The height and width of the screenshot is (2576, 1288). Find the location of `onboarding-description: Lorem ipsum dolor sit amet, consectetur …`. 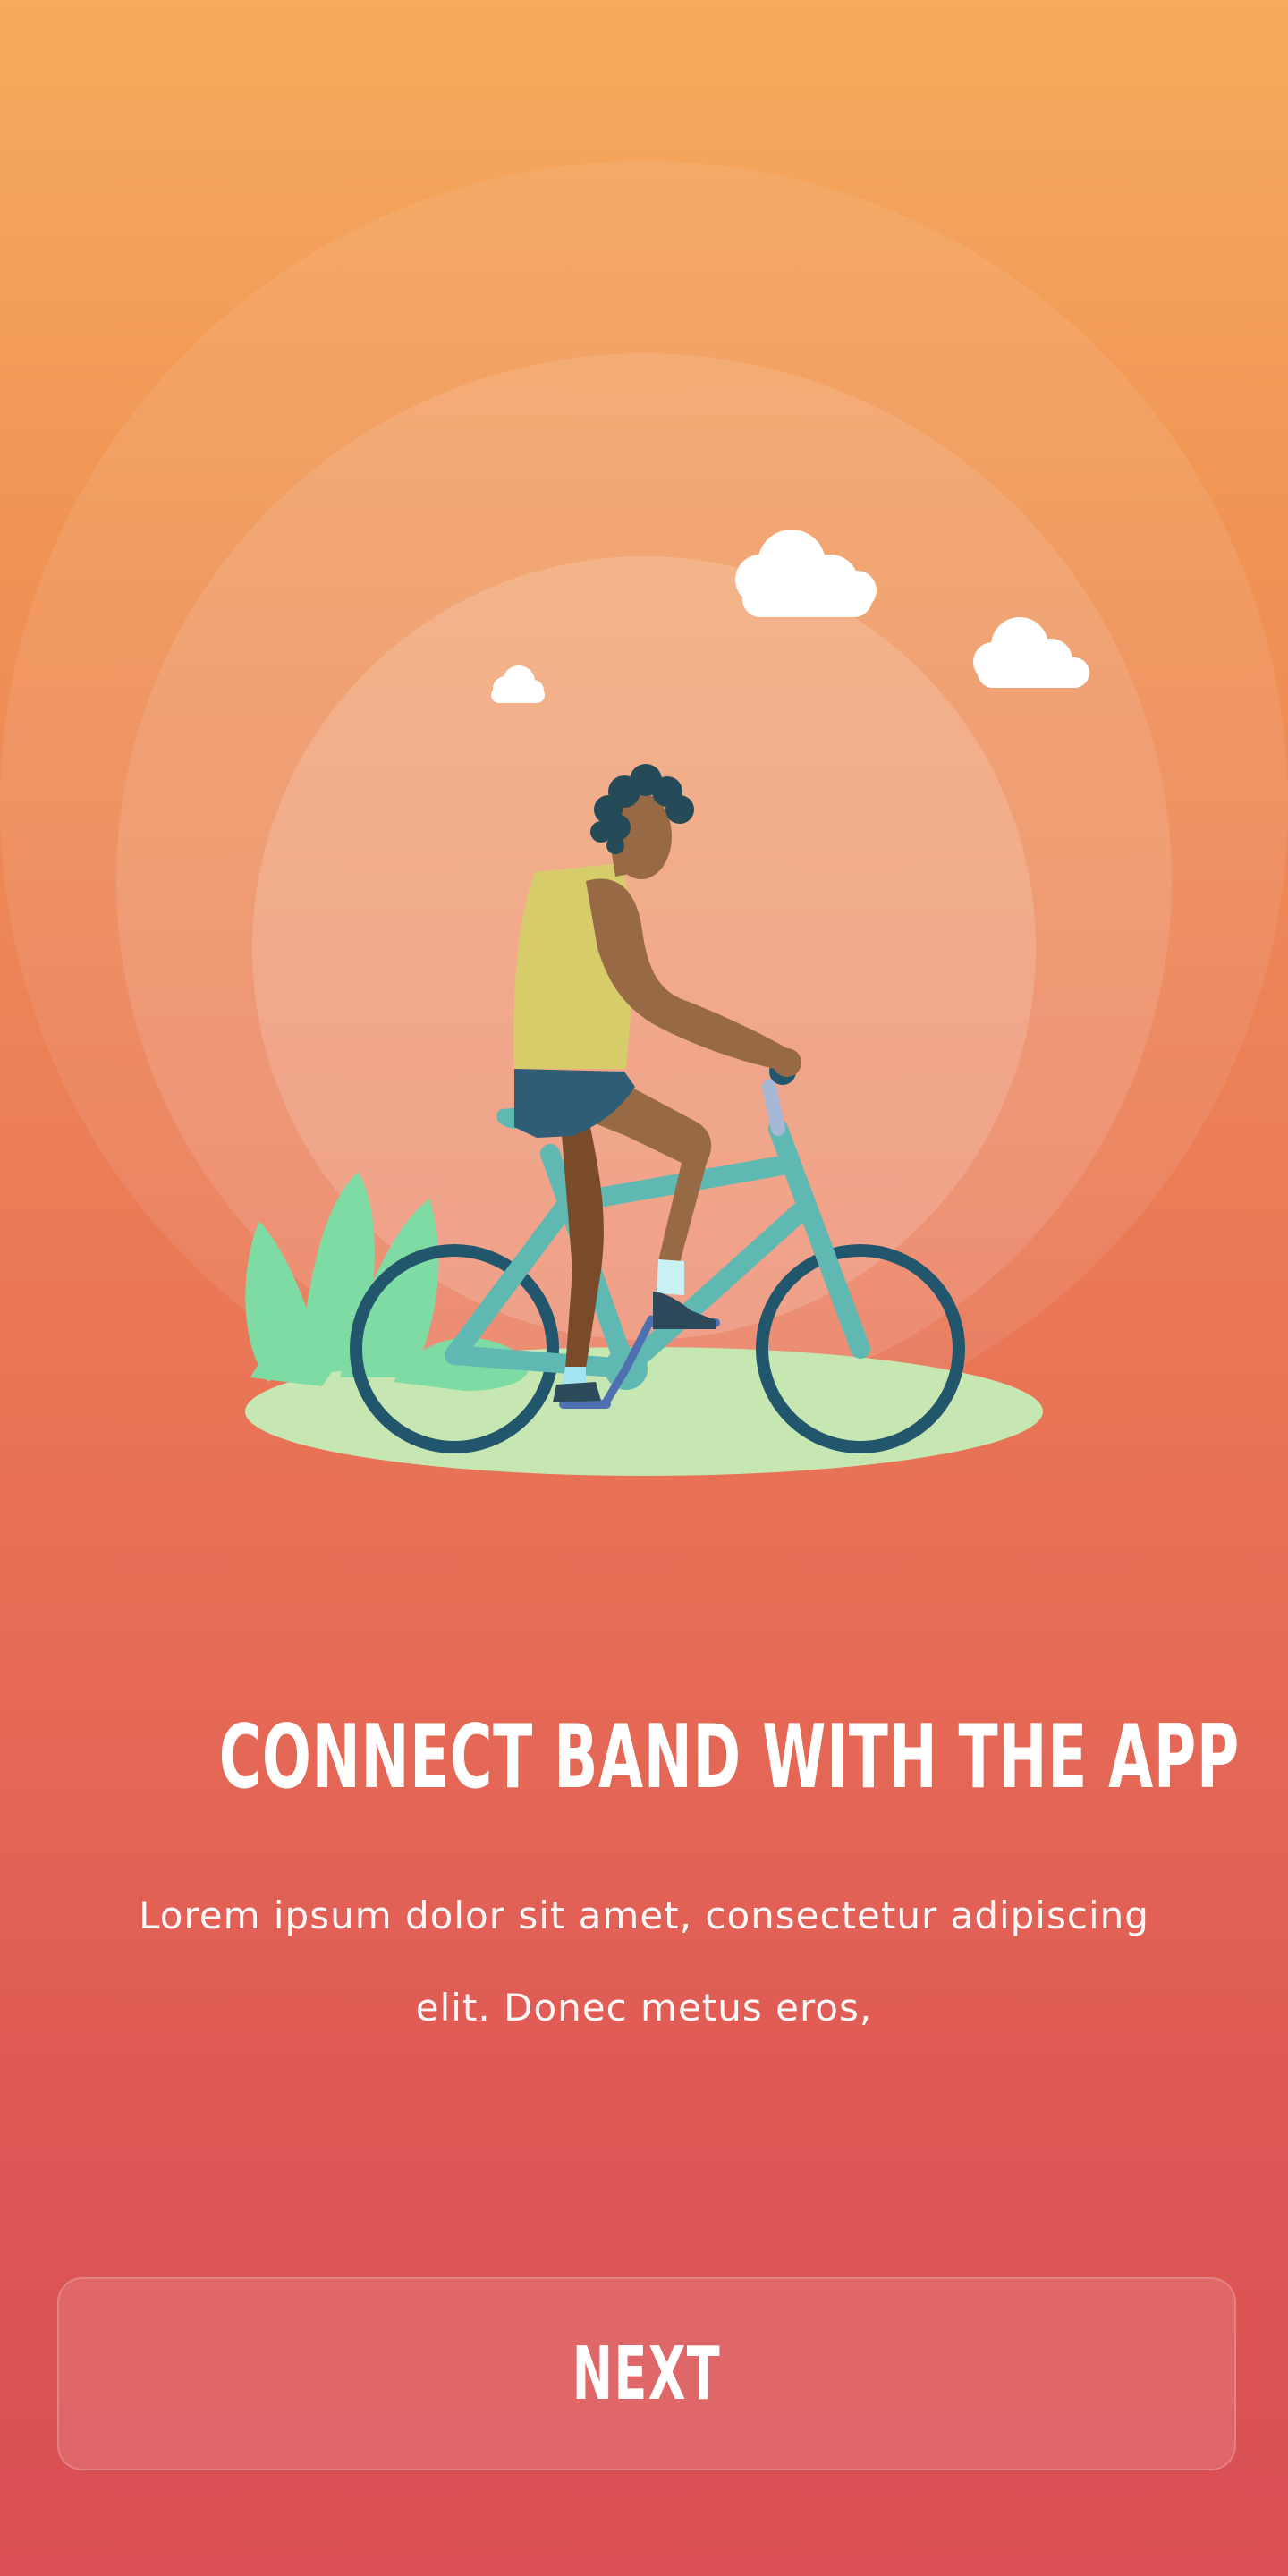

onboarding-description: Lorem ipsum dolor sit amet, consectetur … is located at coordinates (644, 1961).